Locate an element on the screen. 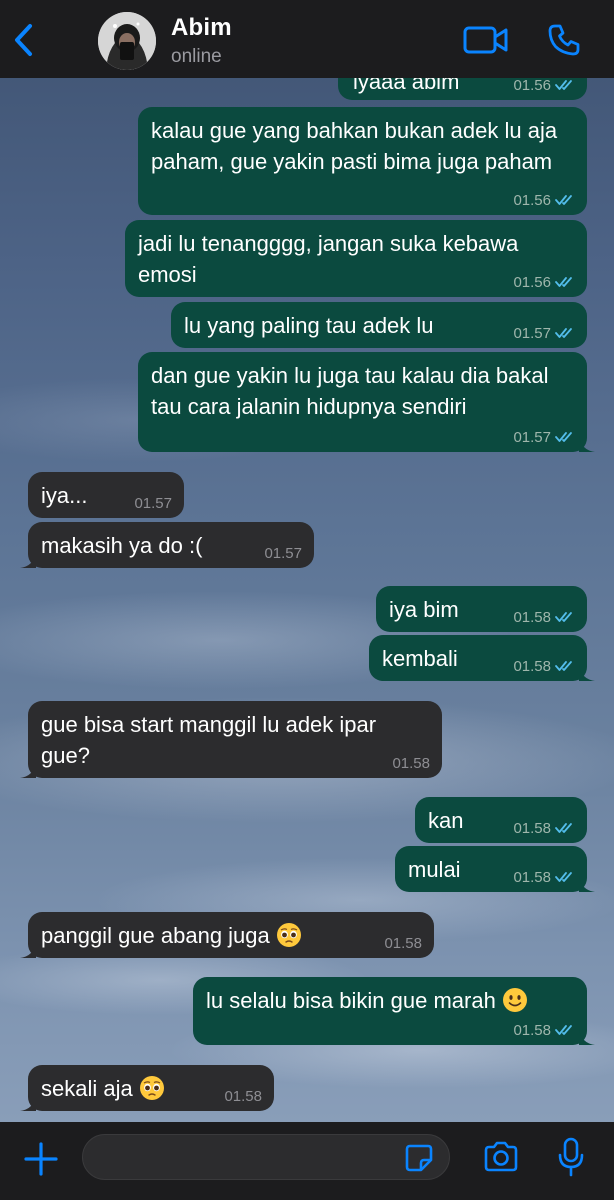 The image size is (614, 1200). plus-icon is located at coordinates (41, 1159).